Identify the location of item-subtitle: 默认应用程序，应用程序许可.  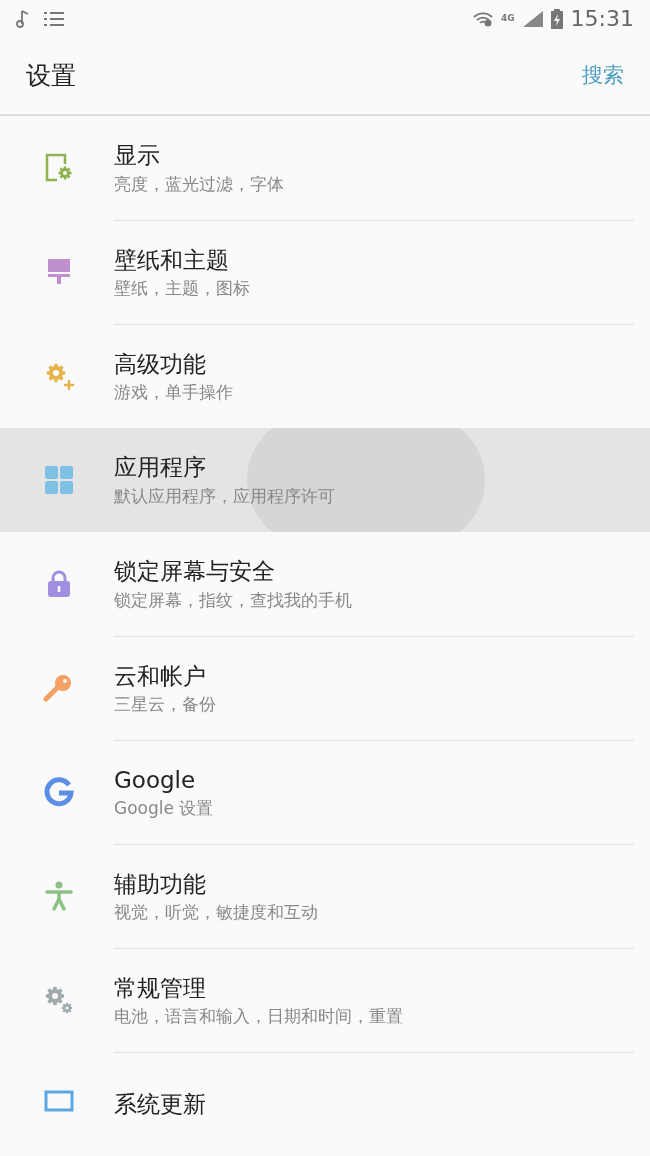
(225, 496).